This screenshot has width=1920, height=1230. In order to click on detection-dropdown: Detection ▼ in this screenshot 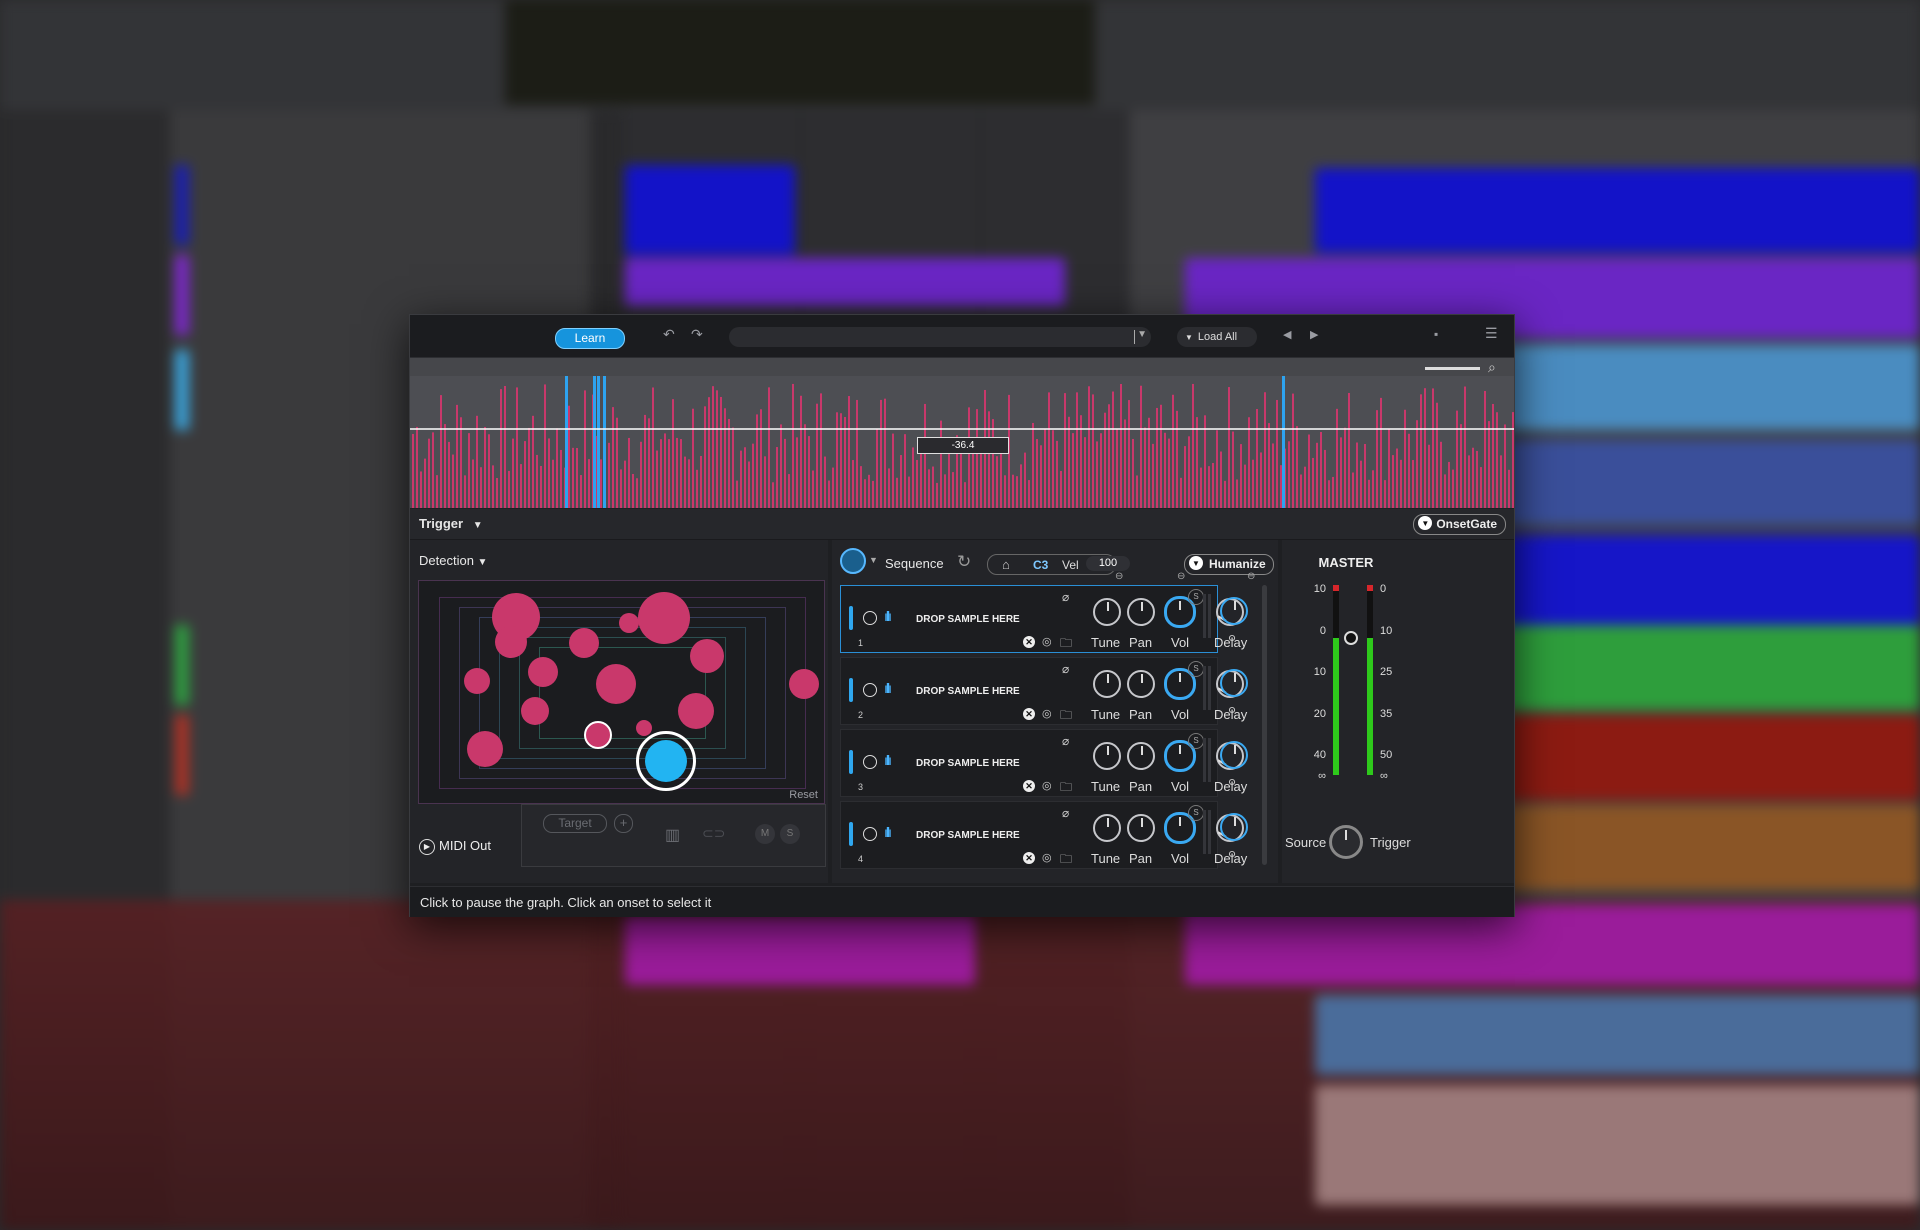, I will do `click(453, 560)`.